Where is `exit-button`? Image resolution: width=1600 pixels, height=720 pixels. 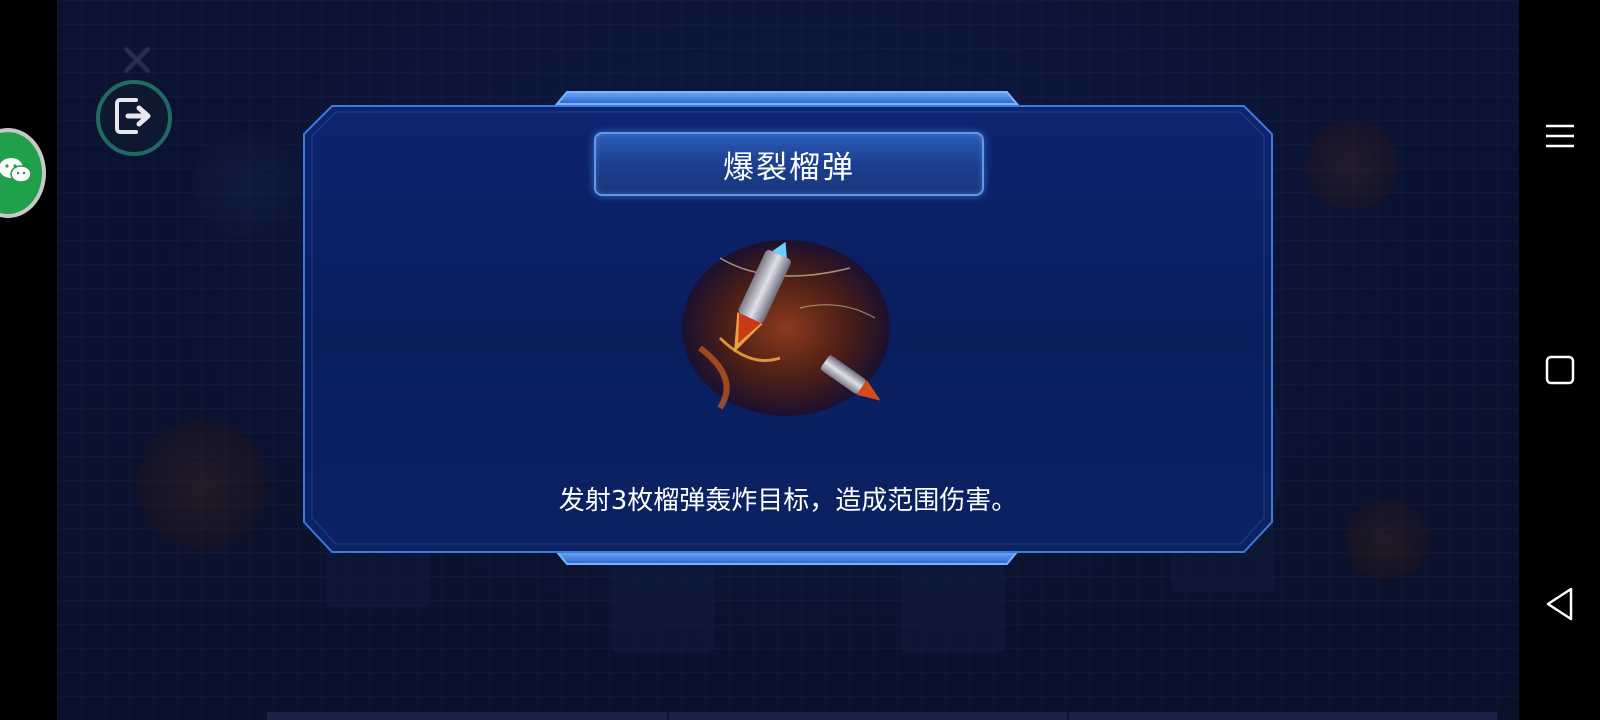
exit-button is located at coordinates (134, 118).